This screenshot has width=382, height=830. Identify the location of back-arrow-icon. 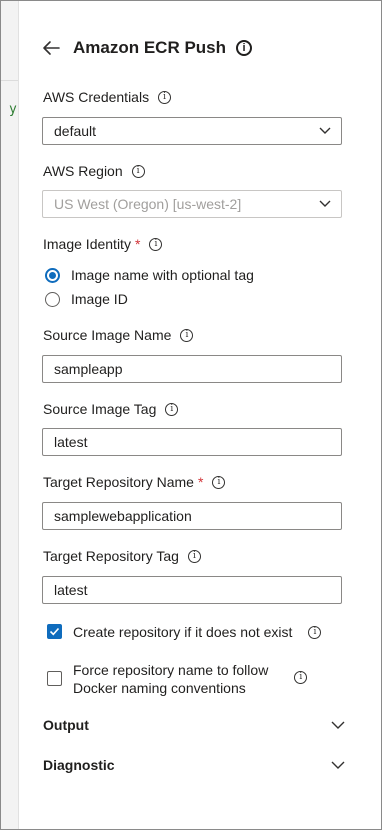
(51, 48).